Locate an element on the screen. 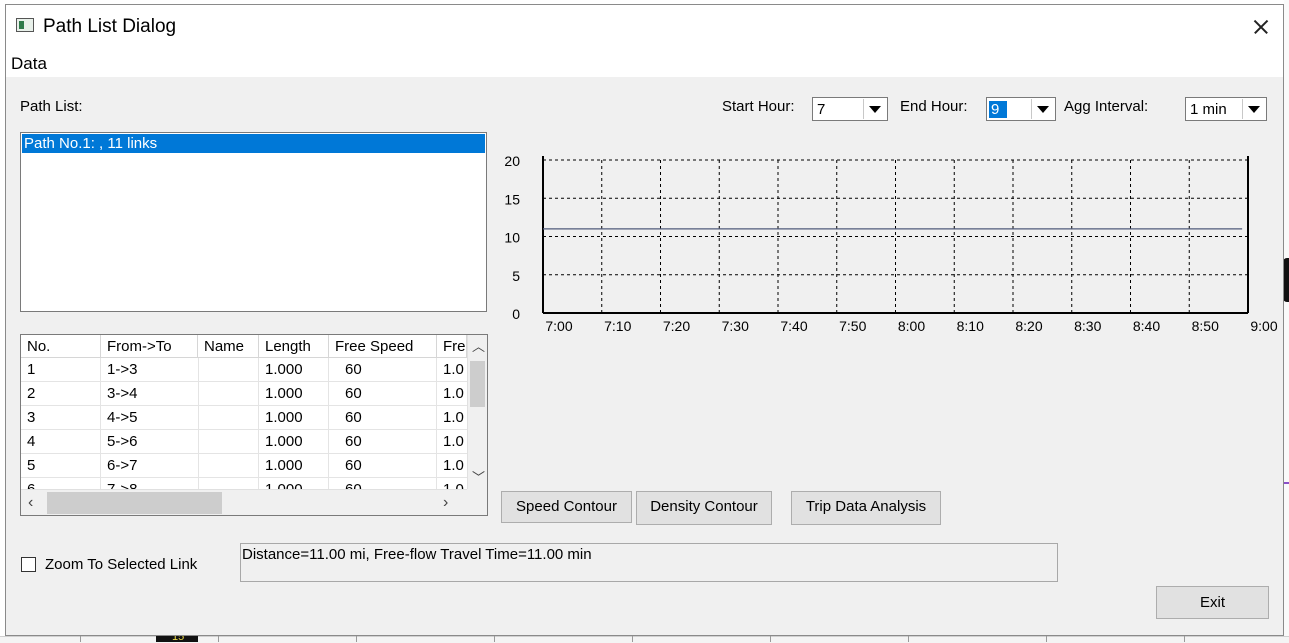 This screenshot has width=1289, height=643. column-header-length: Length is located at coordinates (294, 346).